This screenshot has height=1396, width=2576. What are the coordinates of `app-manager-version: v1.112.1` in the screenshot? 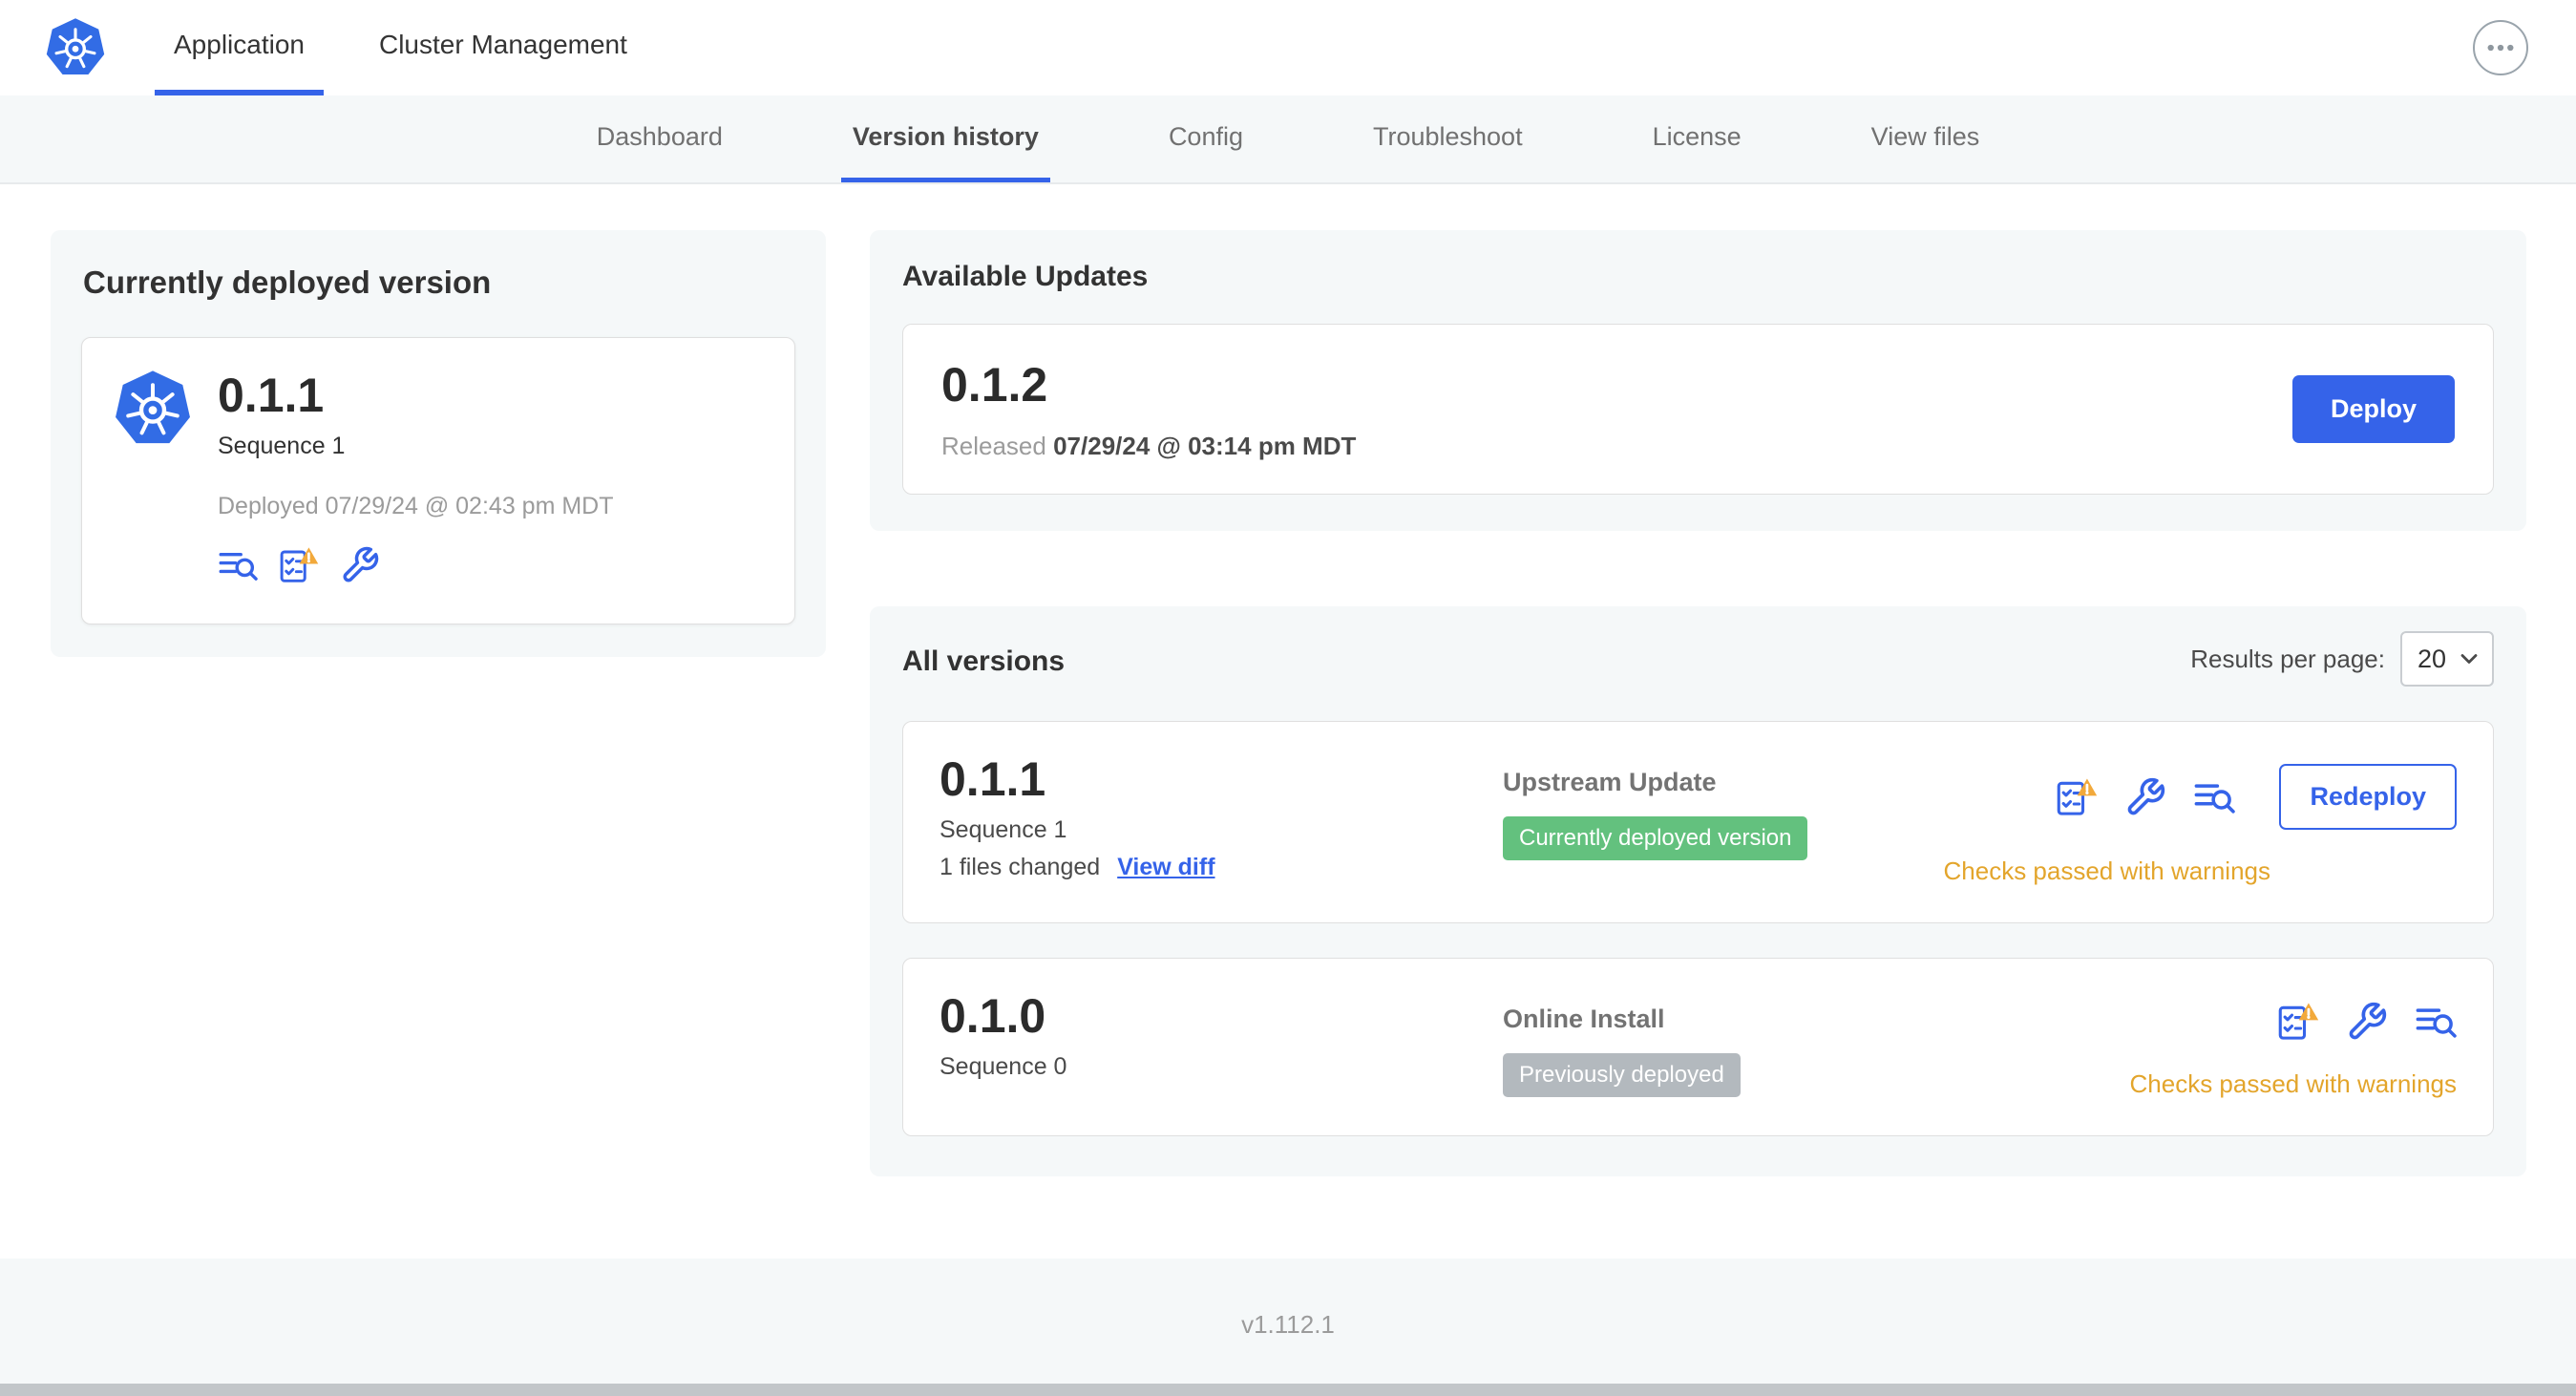 It's located at (1288, 1324).